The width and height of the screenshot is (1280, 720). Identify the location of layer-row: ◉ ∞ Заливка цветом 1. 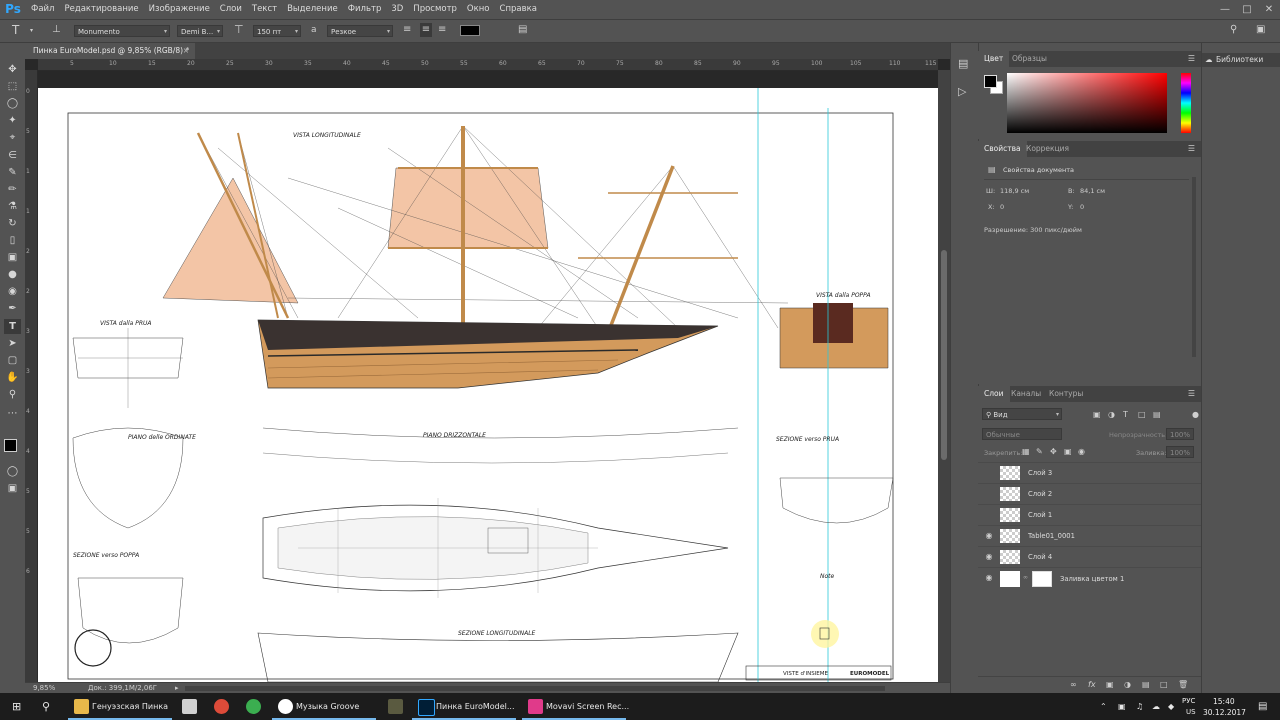
(1089, 578).